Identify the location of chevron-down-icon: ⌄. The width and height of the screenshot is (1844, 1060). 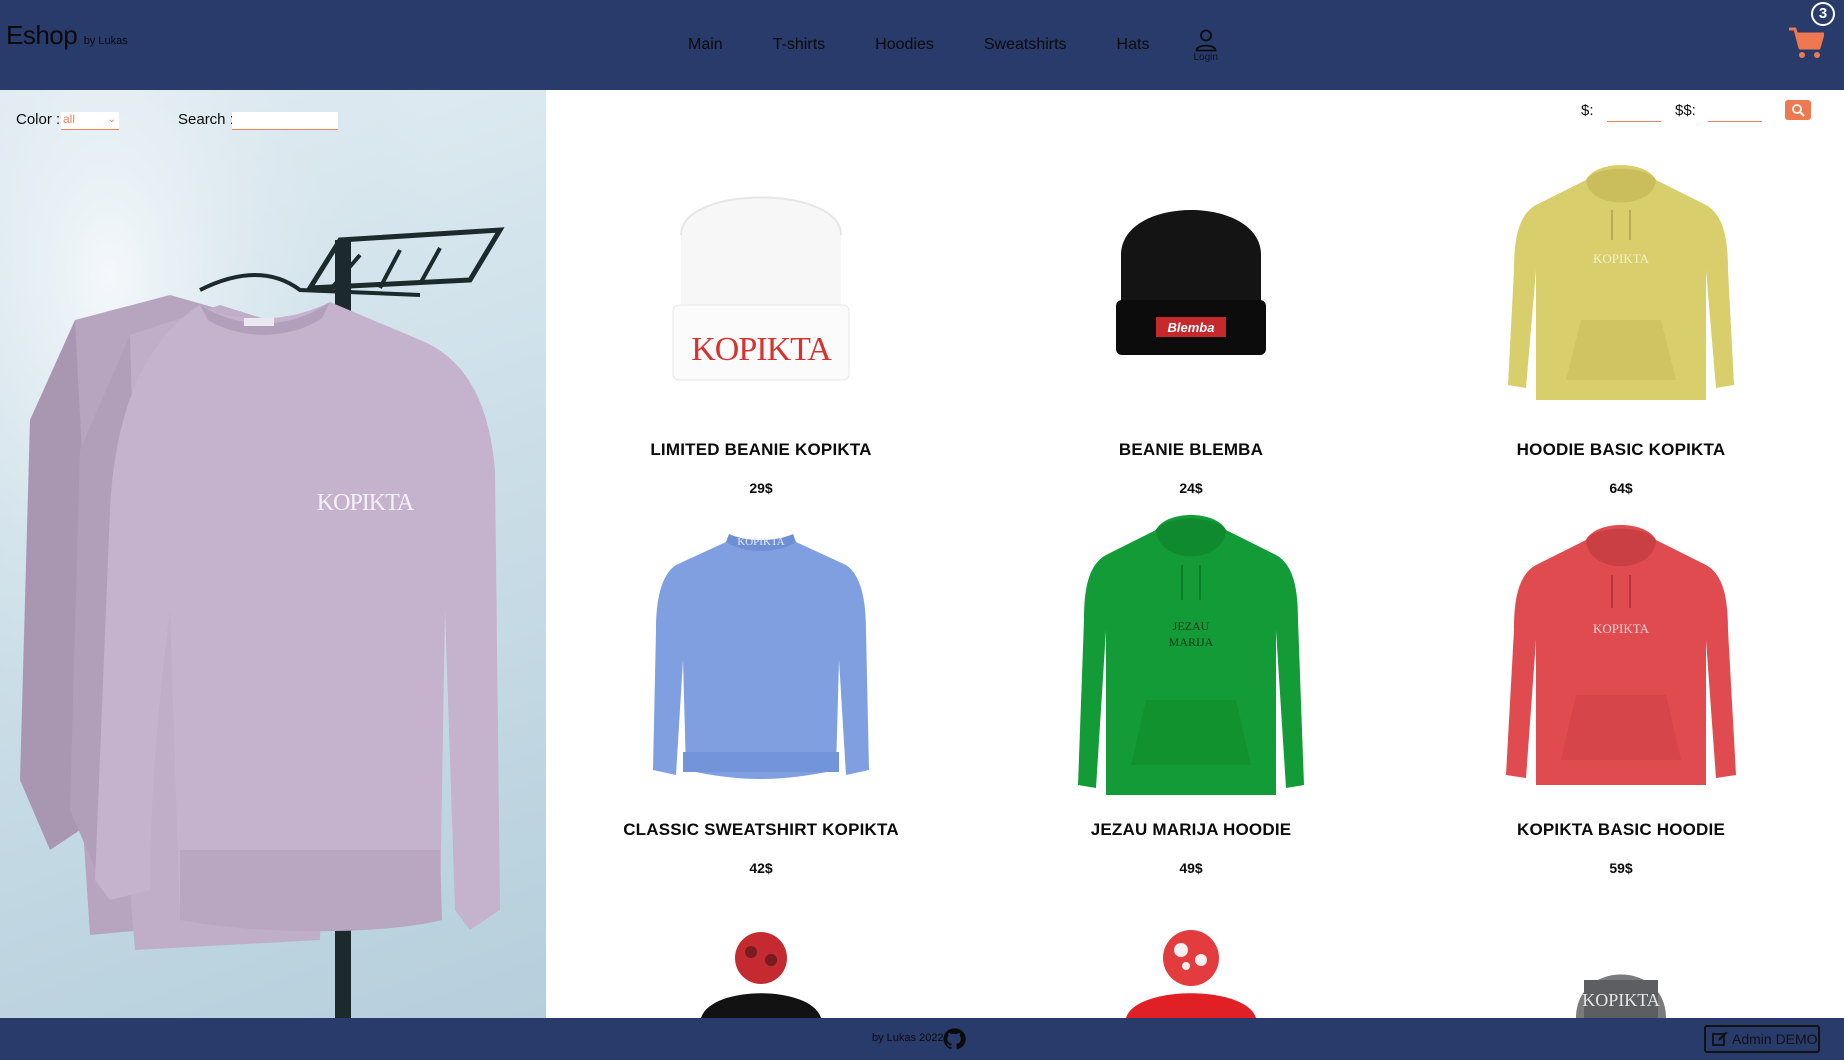
(111, 119).